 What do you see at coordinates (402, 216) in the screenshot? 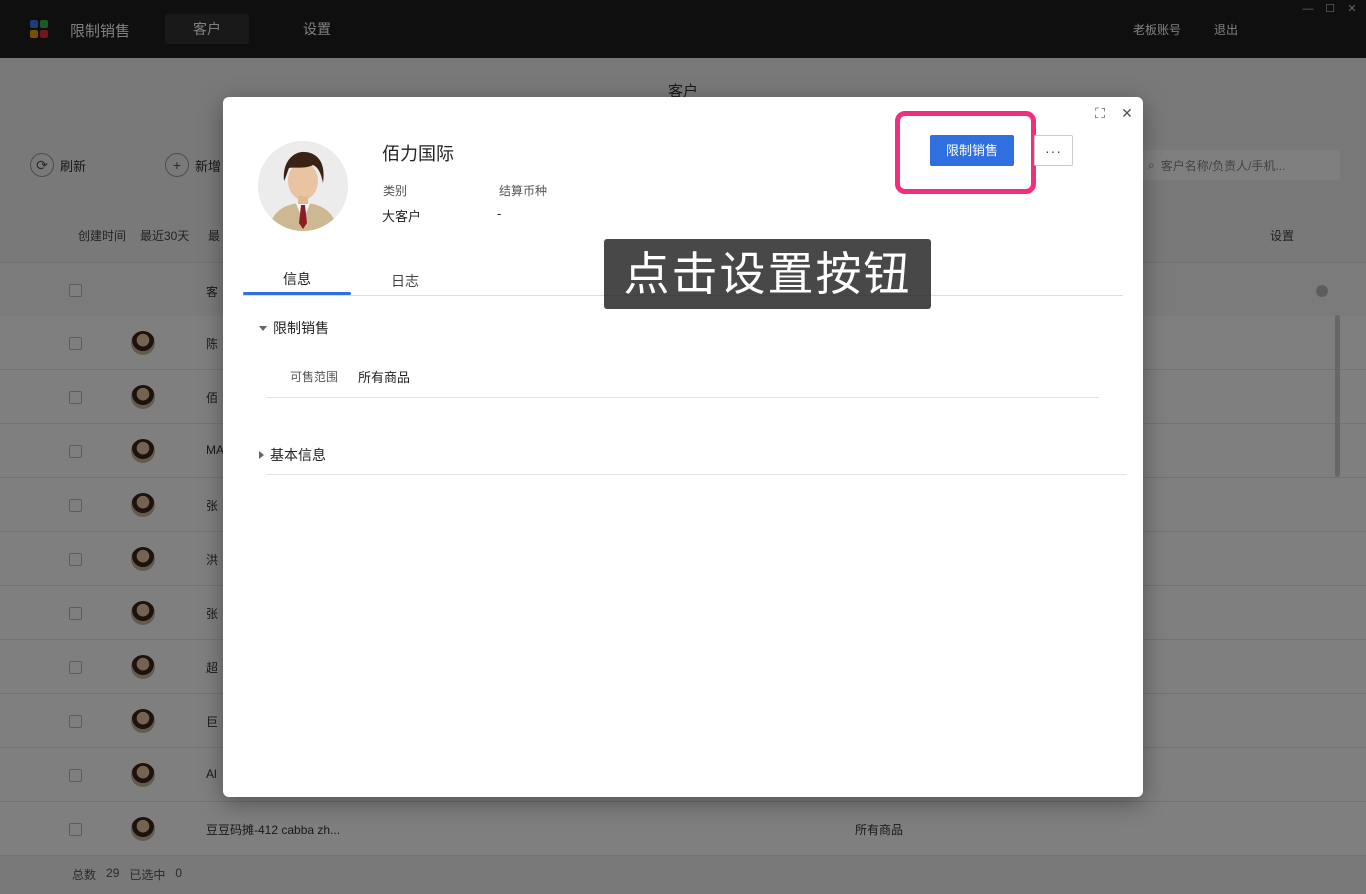
I see `category-value: 大客户` at bounding box center [402, 216].